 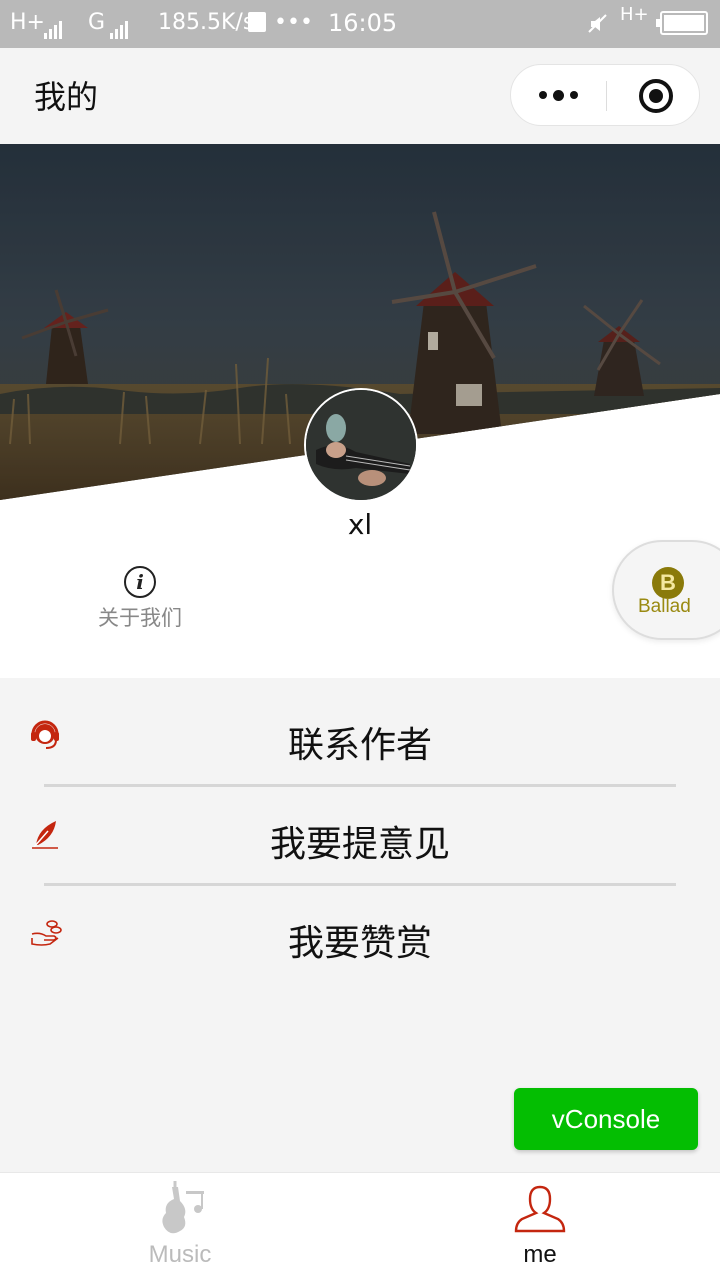 What do you see at coordinates (140, 582) in the screenshot?
I see `info-icon: i` at bounding box center [140, 582].